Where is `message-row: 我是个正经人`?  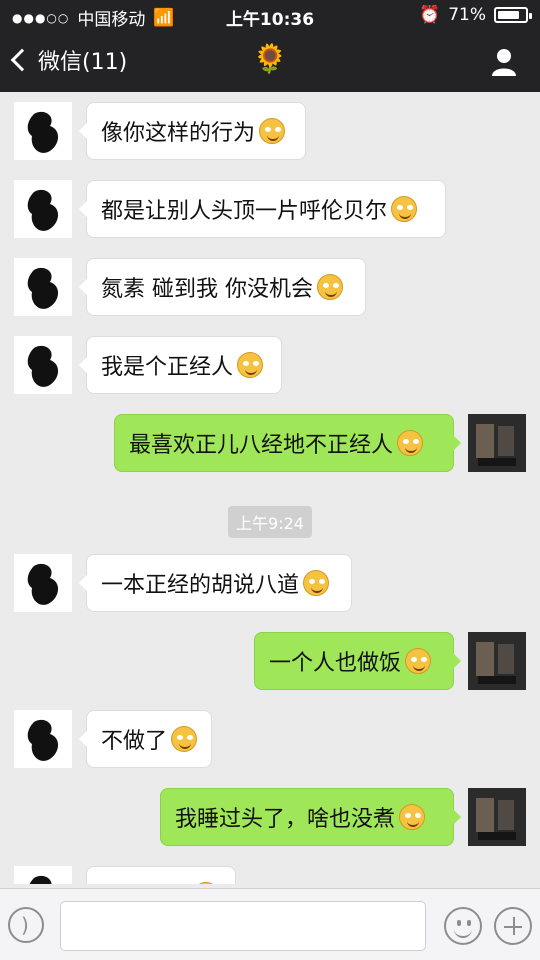
message-row: 我是个正经人 is located at coordinates (270, 365).